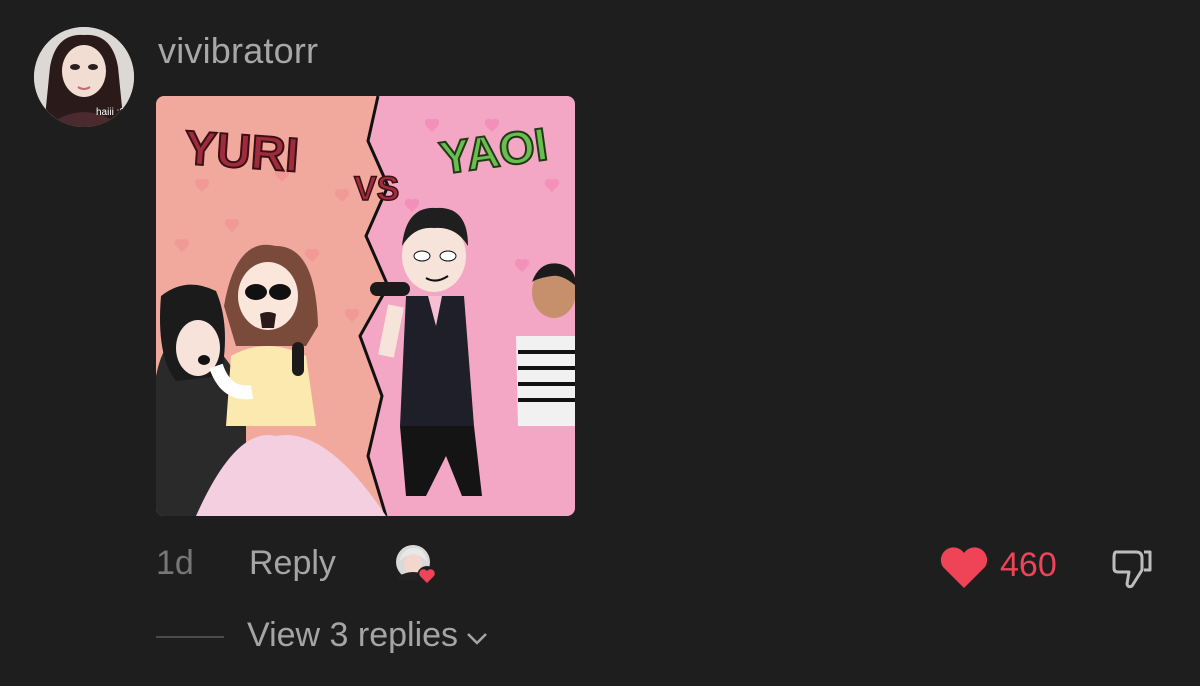 This screenshot has width=1200, height=686. What do you see at coordinates (238, 51) in the screenshot?
I see `username: vivibratorr` at bounding box center [238, 51].